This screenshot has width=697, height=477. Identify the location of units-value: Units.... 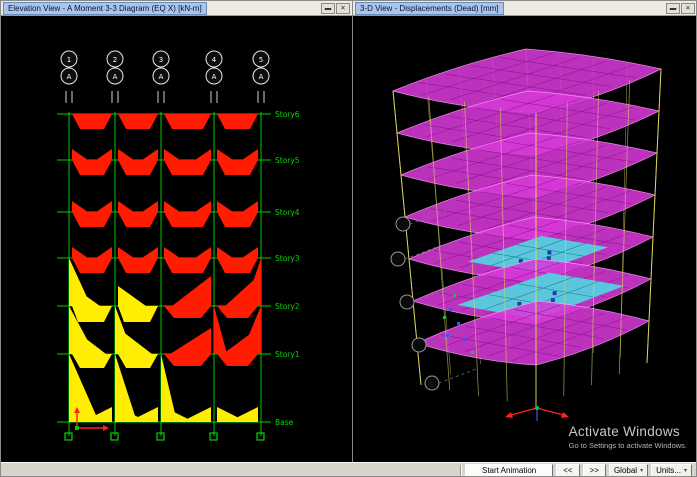
(668, 470).